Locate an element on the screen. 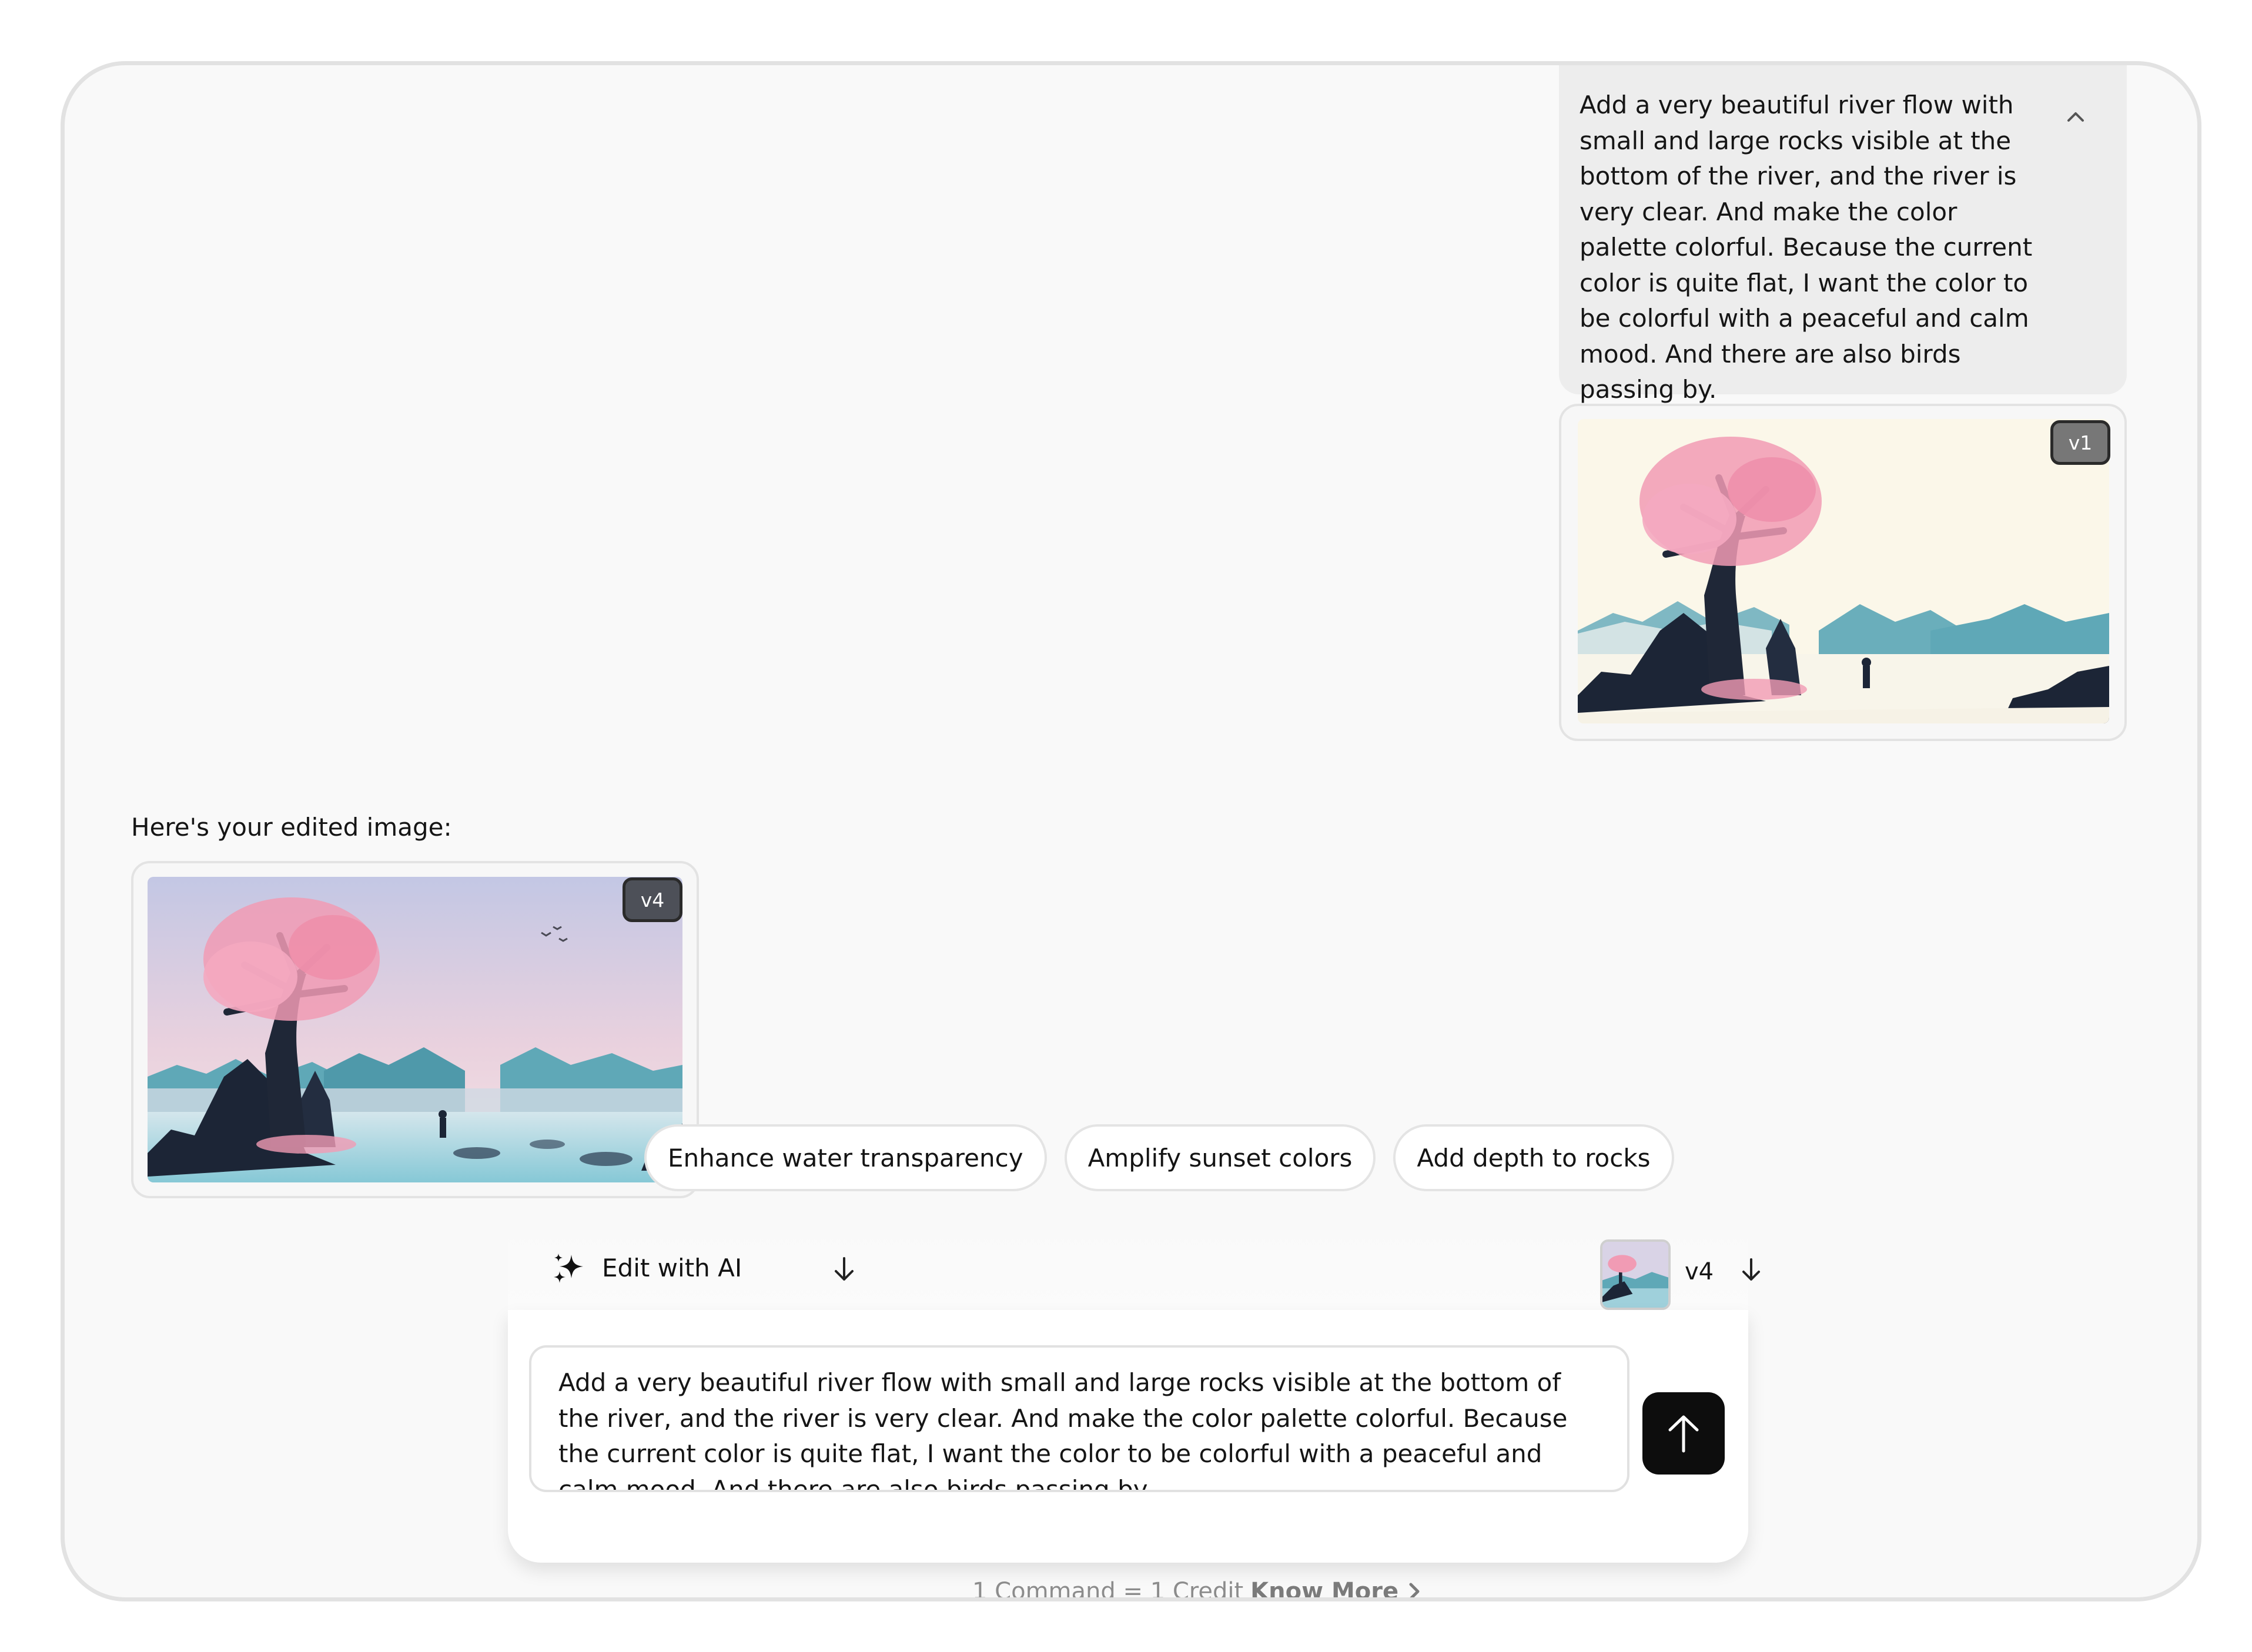 The image size is (2252, 1652). version-badge: v1 is located at coordinates (2080, 442).